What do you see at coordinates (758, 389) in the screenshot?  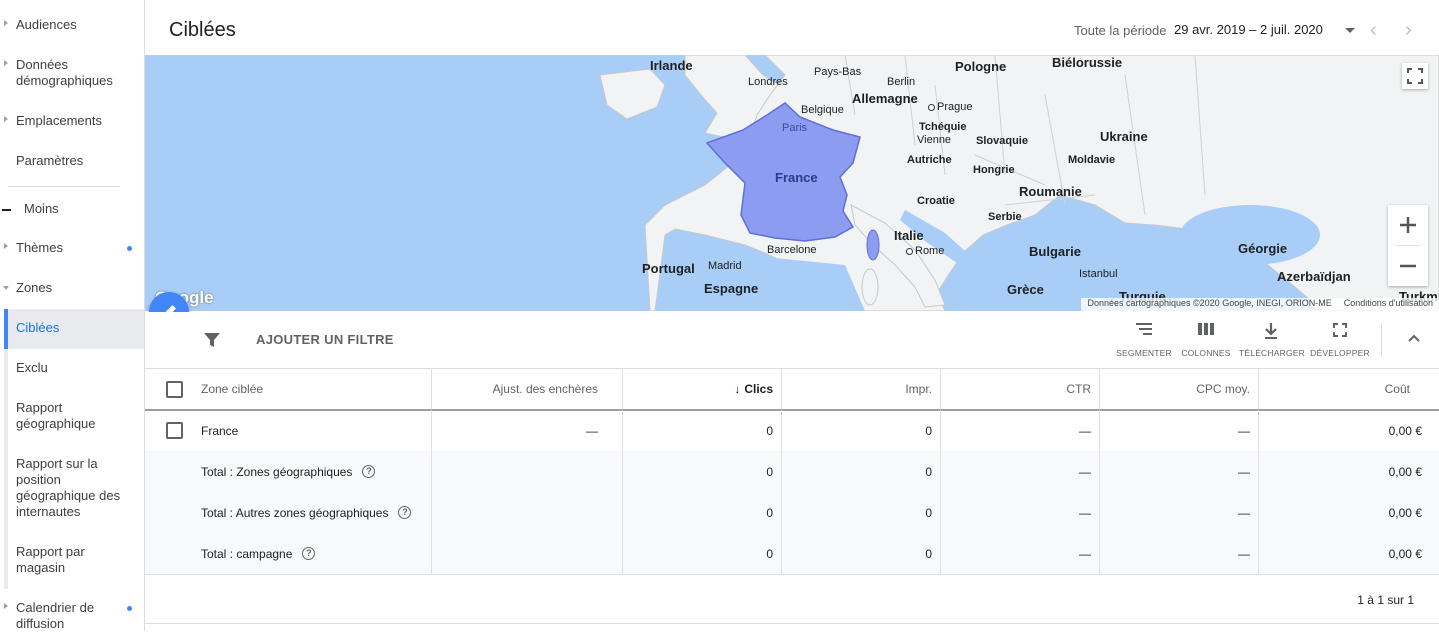 I see `header-clicks-label: Clics` at bounding box center [758, 389].